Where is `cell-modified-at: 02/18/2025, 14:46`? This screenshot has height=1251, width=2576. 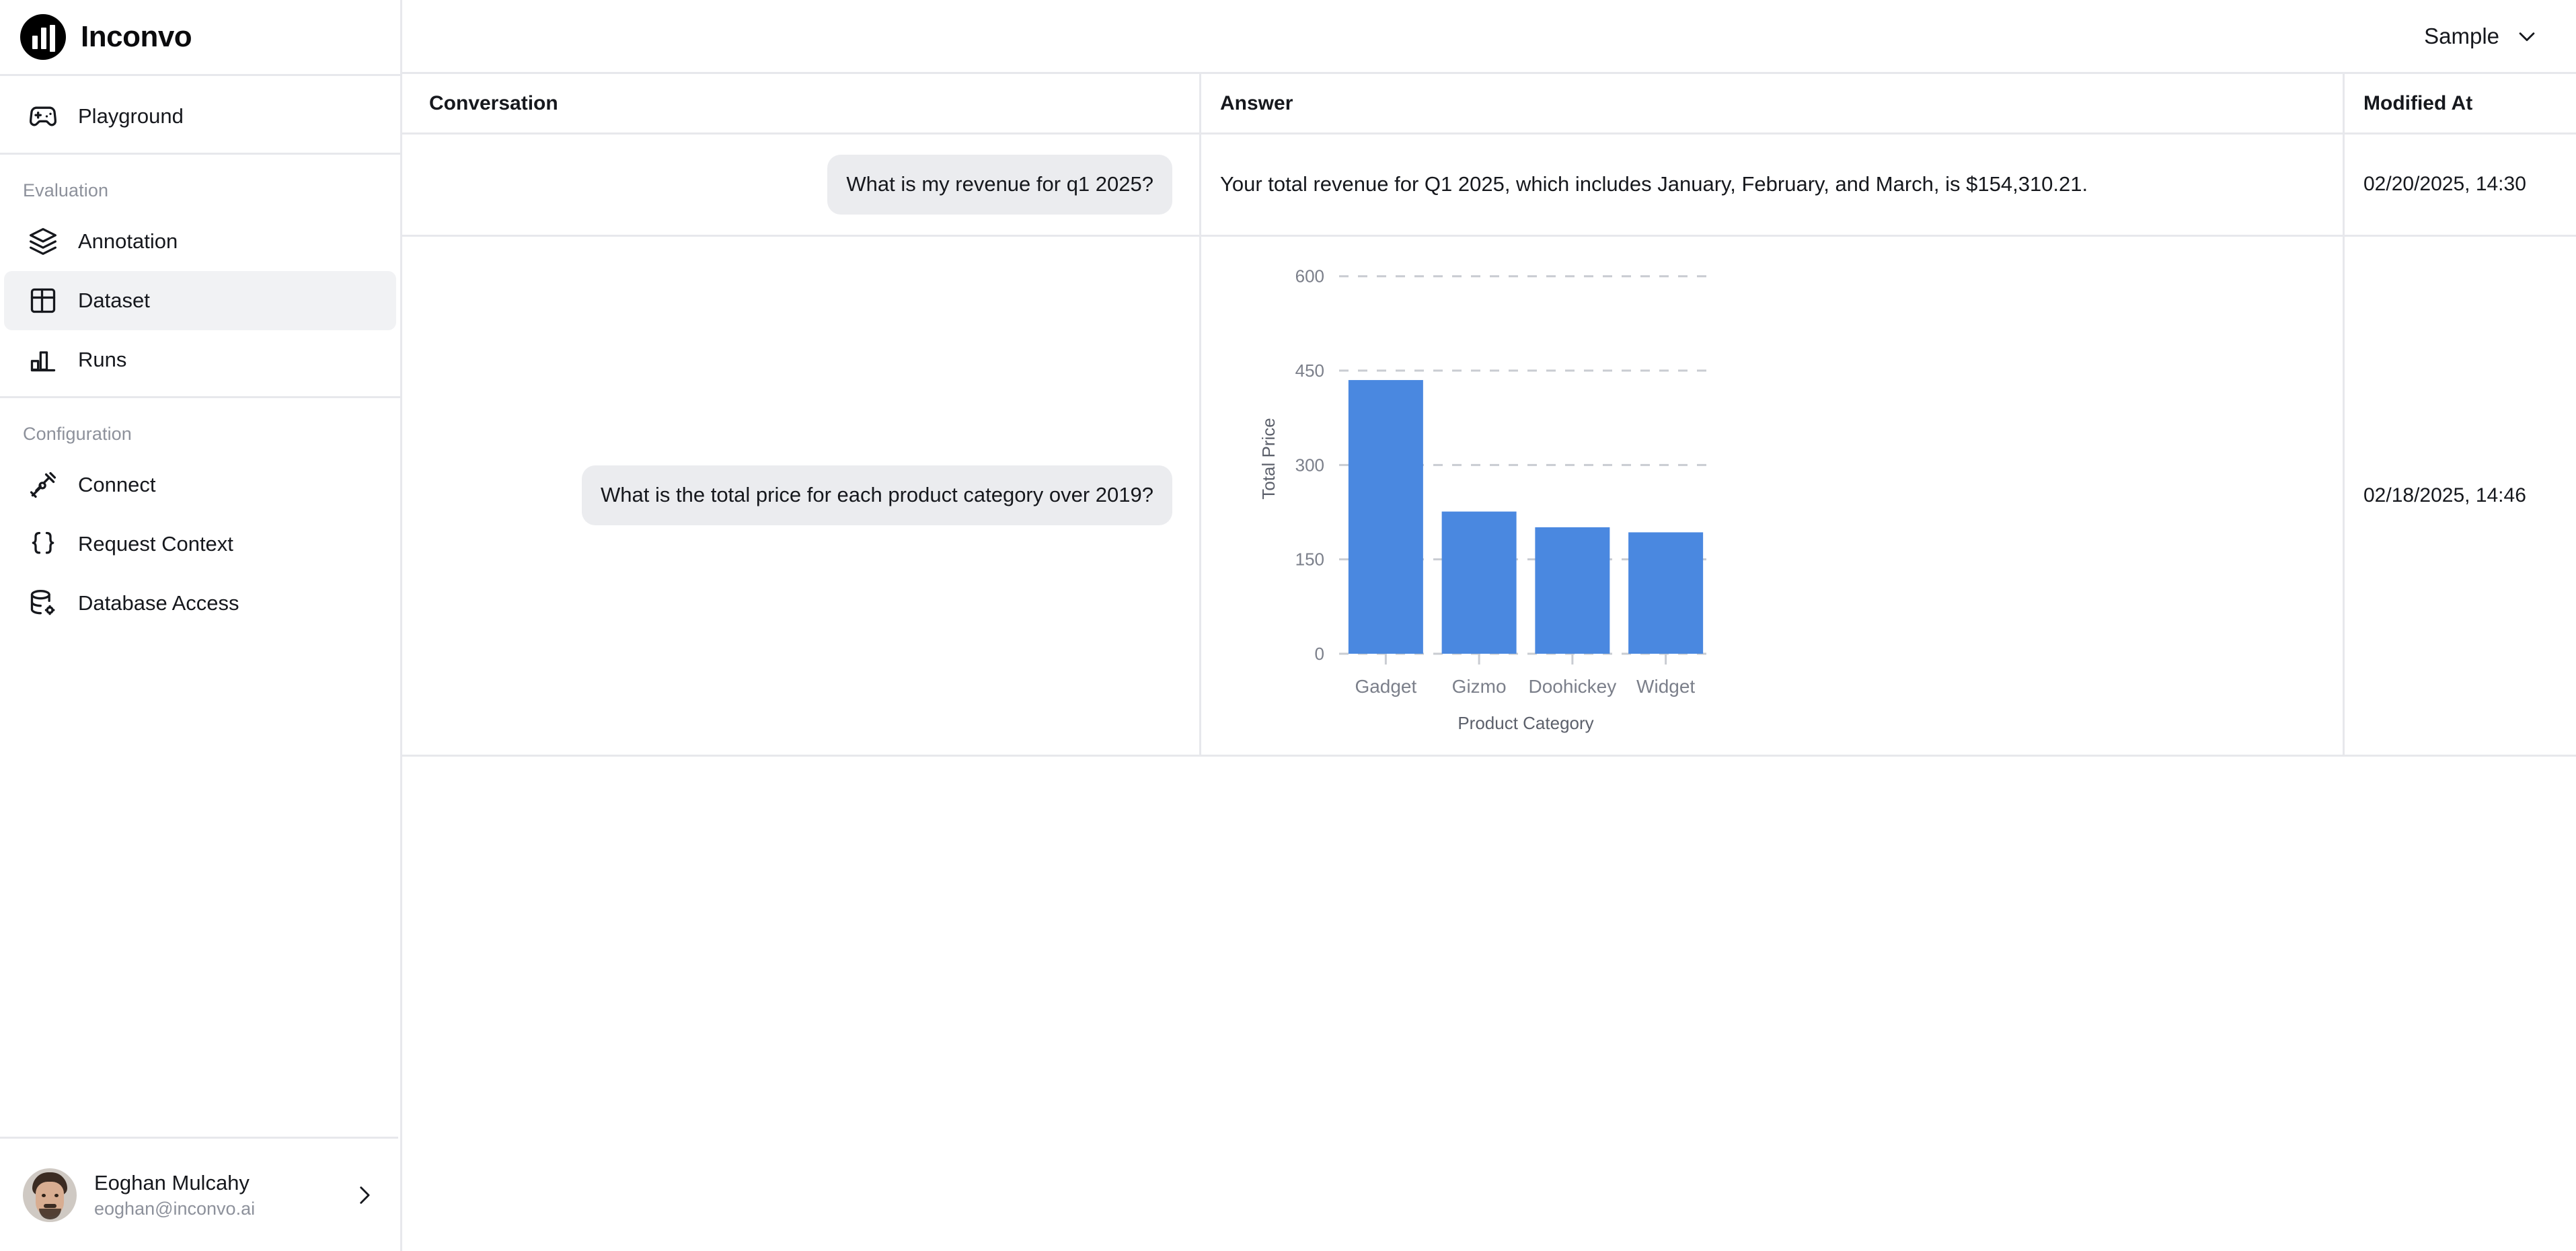 cell-modified-at: 02/18/2025, 14:46 is located at coordinates (2459, 496).